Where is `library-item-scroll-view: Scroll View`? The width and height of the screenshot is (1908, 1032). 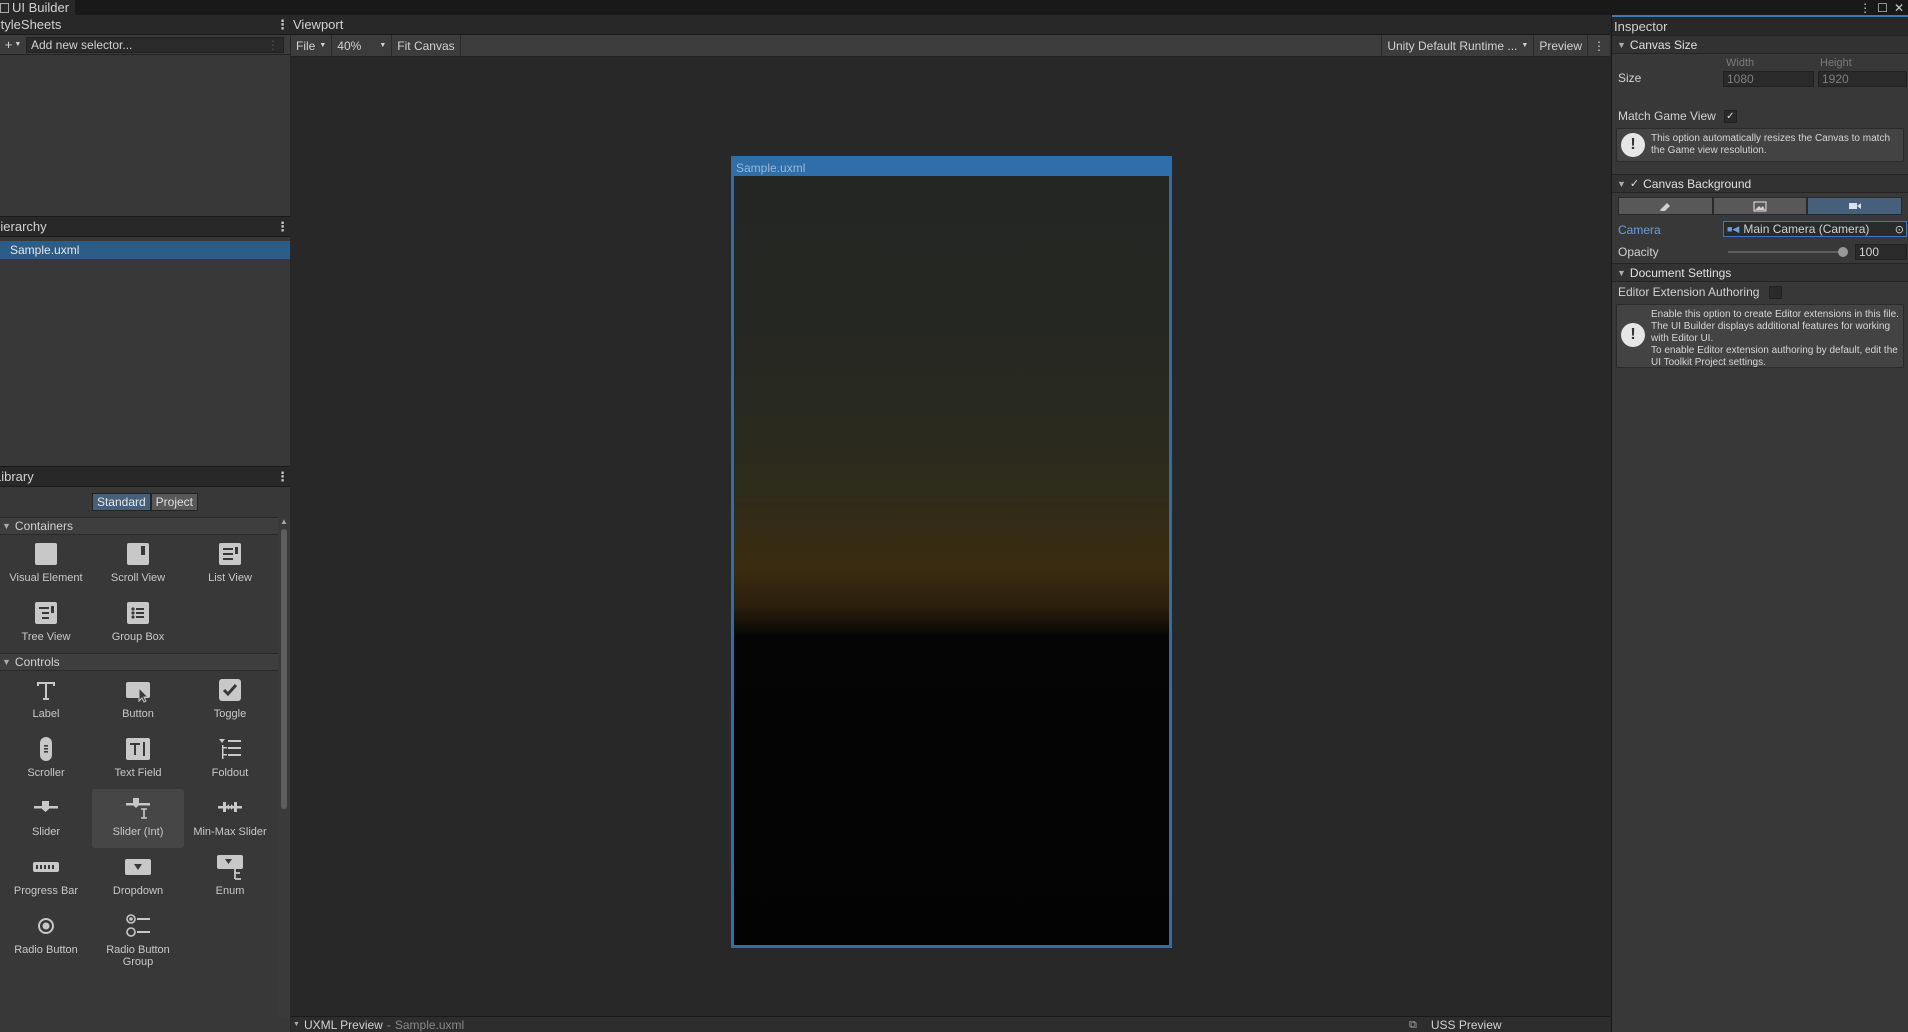
library-item-scroll-view: Scroll View is located at coordinates (138, 564).